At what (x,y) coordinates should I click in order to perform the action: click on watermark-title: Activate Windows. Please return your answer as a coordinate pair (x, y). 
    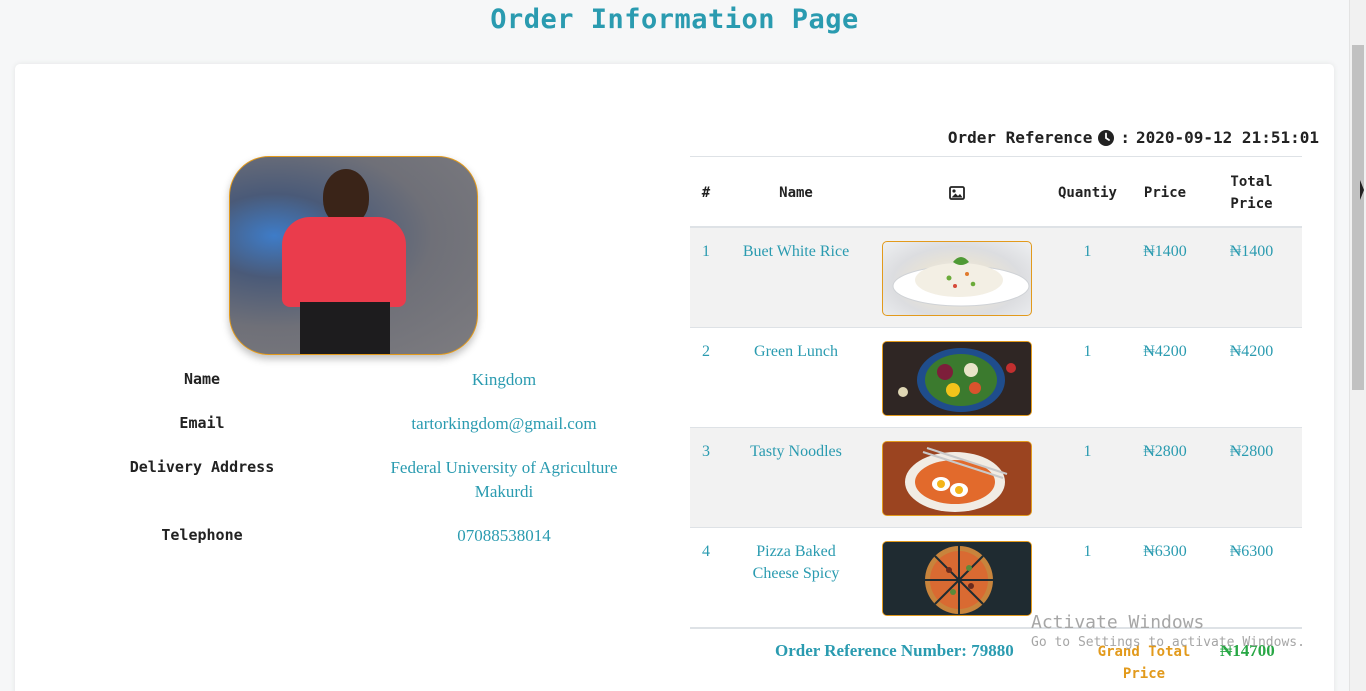
    Looking at the image, I should click on (1118, 622).